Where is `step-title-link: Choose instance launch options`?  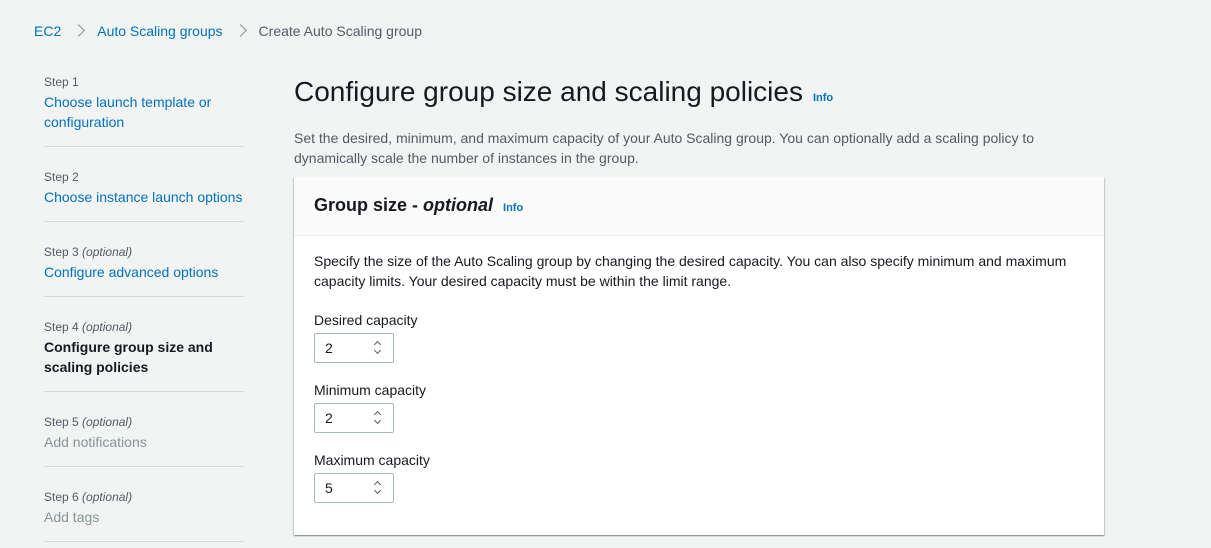 step-title-link: Choose instance launch options is located at coordinates (144, 197).